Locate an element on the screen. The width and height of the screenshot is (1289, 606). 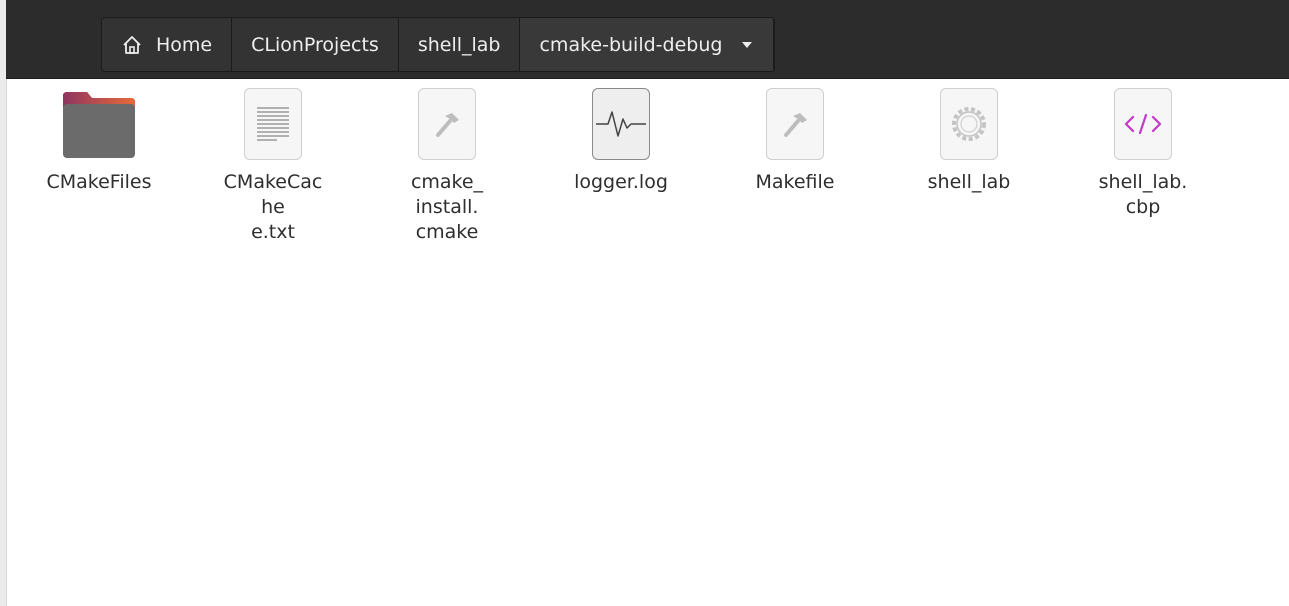
breadcrumb-shell-lab: shell_lab is located at coordinates (460, 44).